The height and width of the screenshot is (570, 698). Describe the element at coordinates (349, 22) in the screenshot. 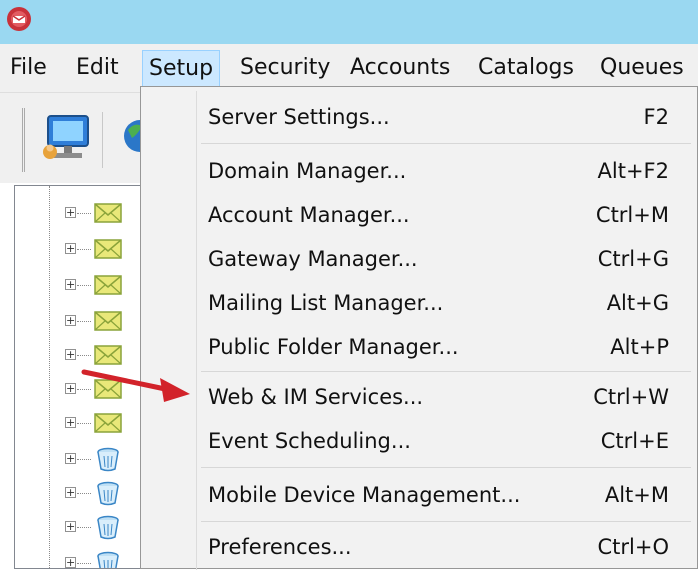

I see `title-bar` at that location.